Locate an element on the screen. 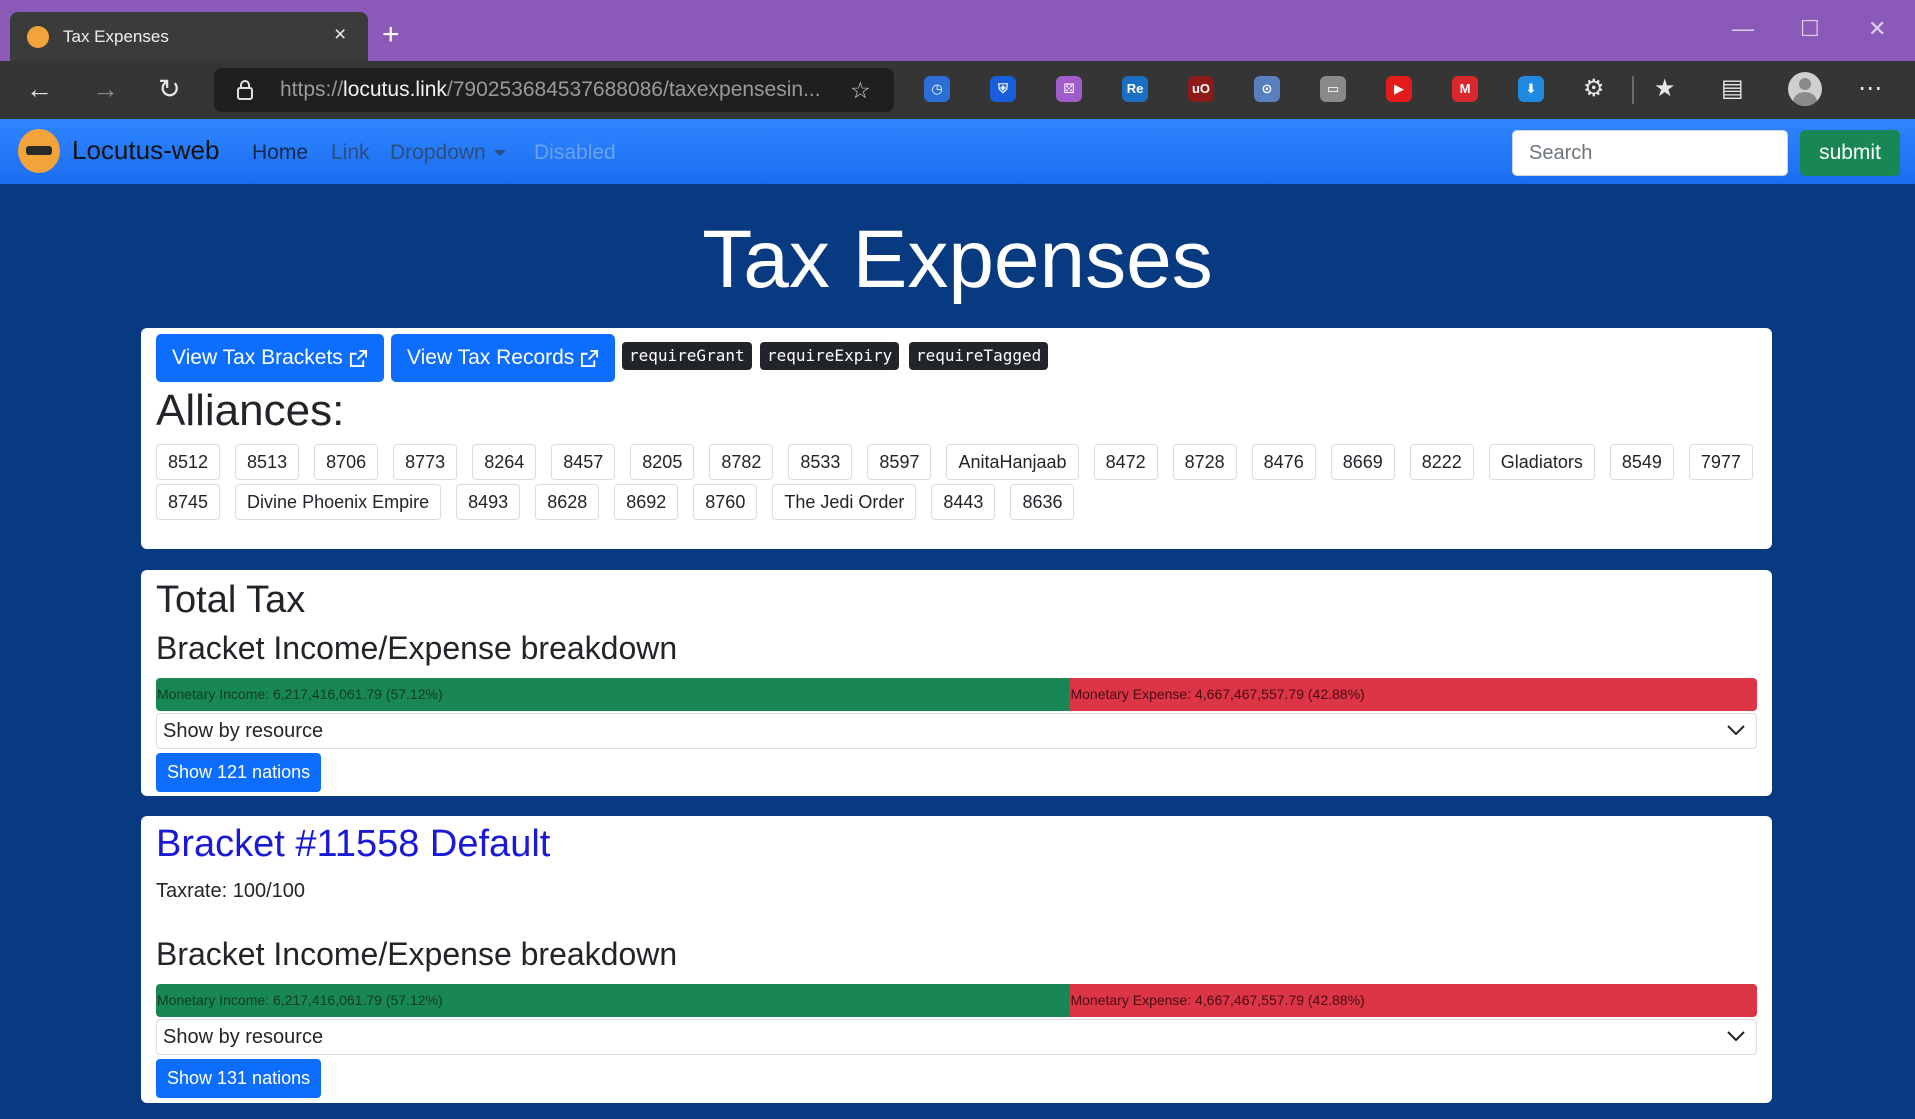 This screenshot has width=1915, height=1119. alliance-chip: 8205 is located at coordinates (662, 462).